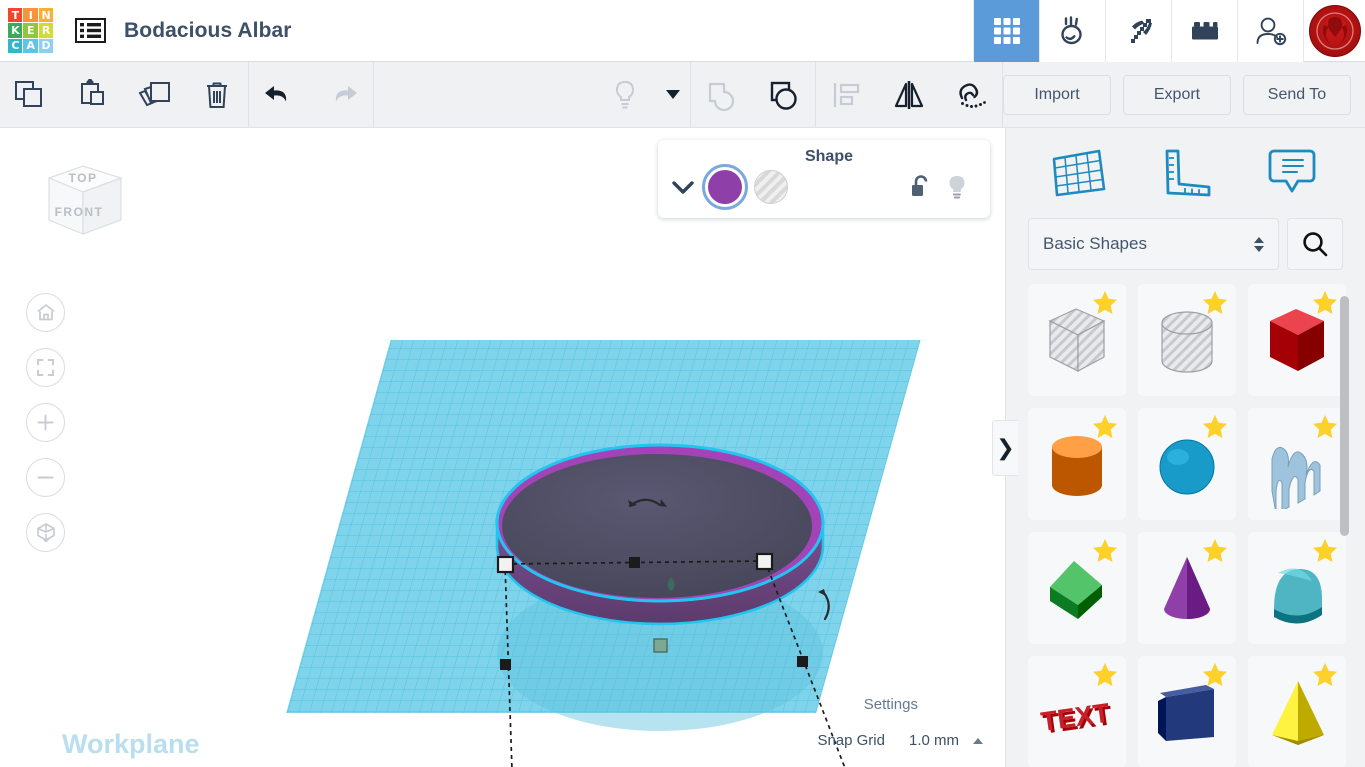 This screenshot has height=767, width=1365. I want to click on undo-button, so click(280, 95).